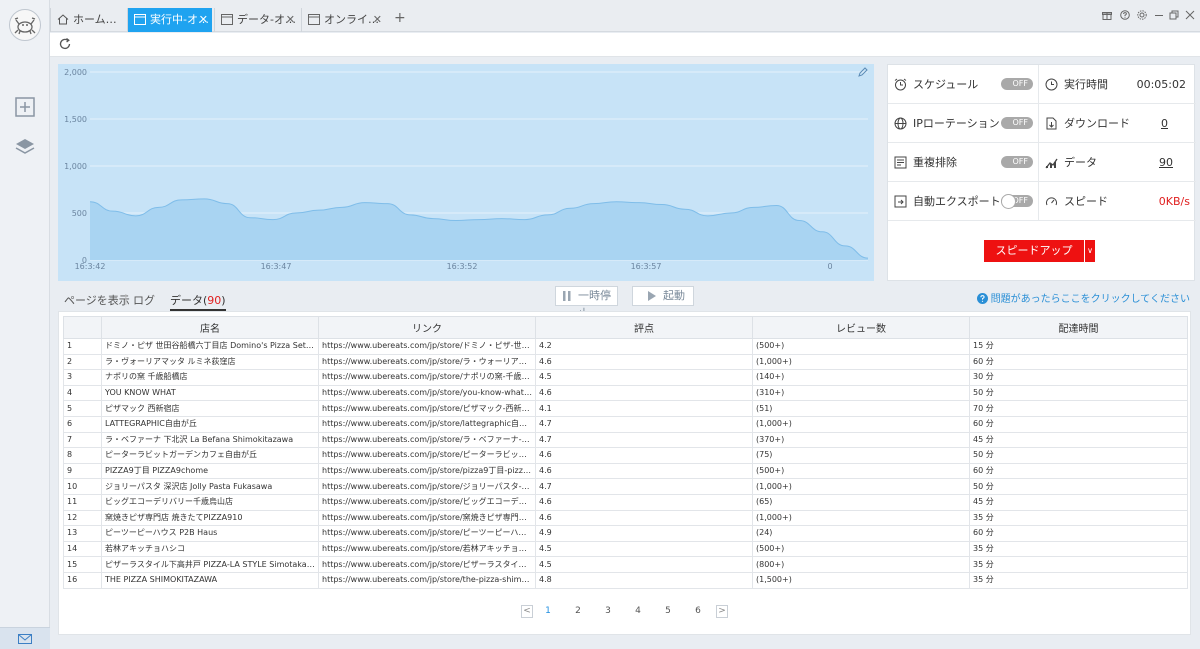 This screenshot has height=649, width=1200. What do you see at coordinates (400, 18) in the screenshot?
I see `add-tab-button: +` at bounding box center [400, 18].